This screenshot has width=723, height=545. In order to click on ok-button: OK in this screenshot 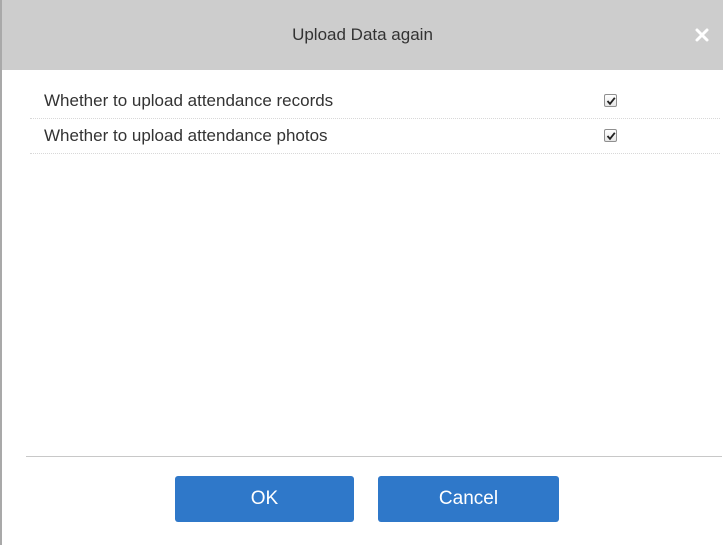, I will do `click(264, 499)`.